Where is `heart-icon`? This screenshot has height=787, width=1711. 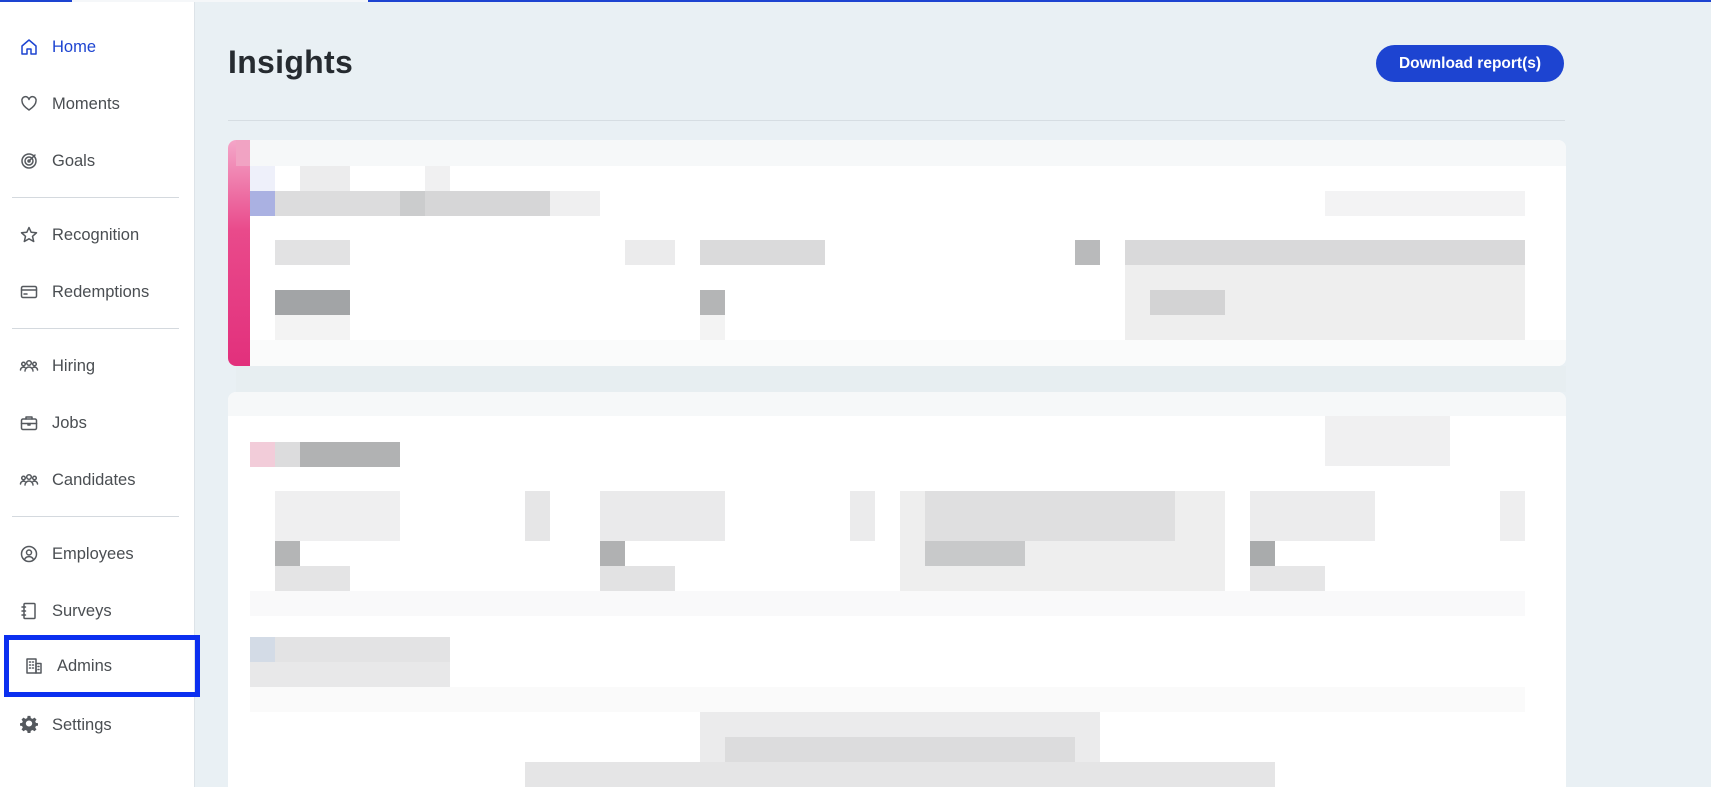 heart-icon is located at coordinates (29, 104).